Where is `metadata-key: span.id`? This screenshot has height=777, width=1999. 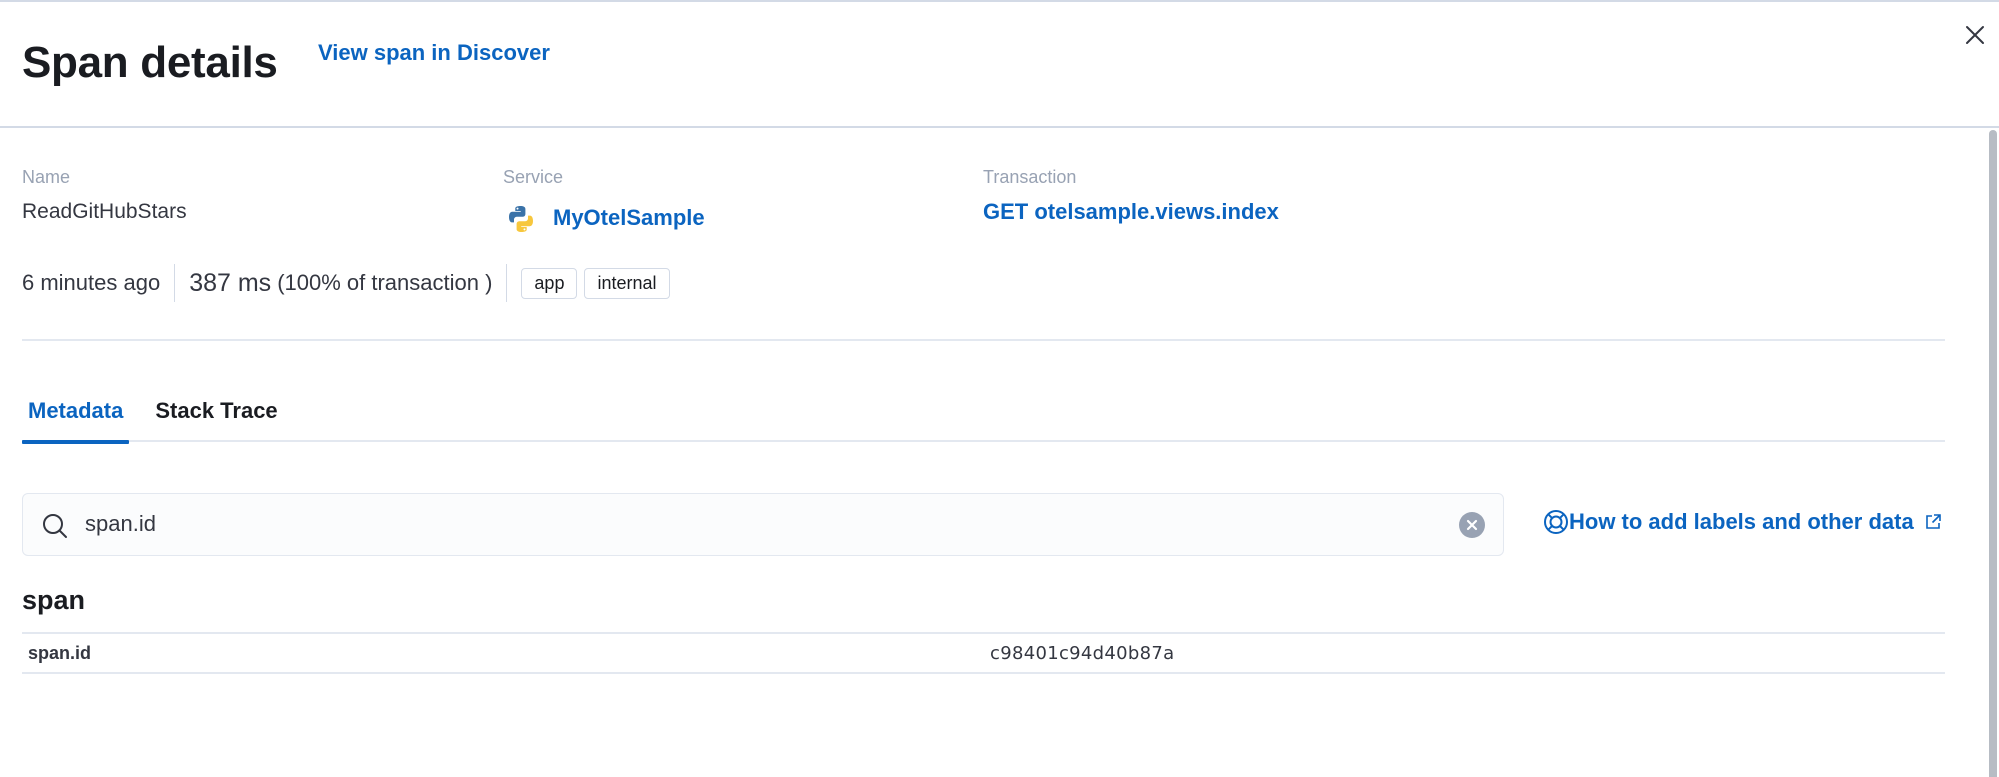
metadata-key: span.id is located at coordinates (60, 653).